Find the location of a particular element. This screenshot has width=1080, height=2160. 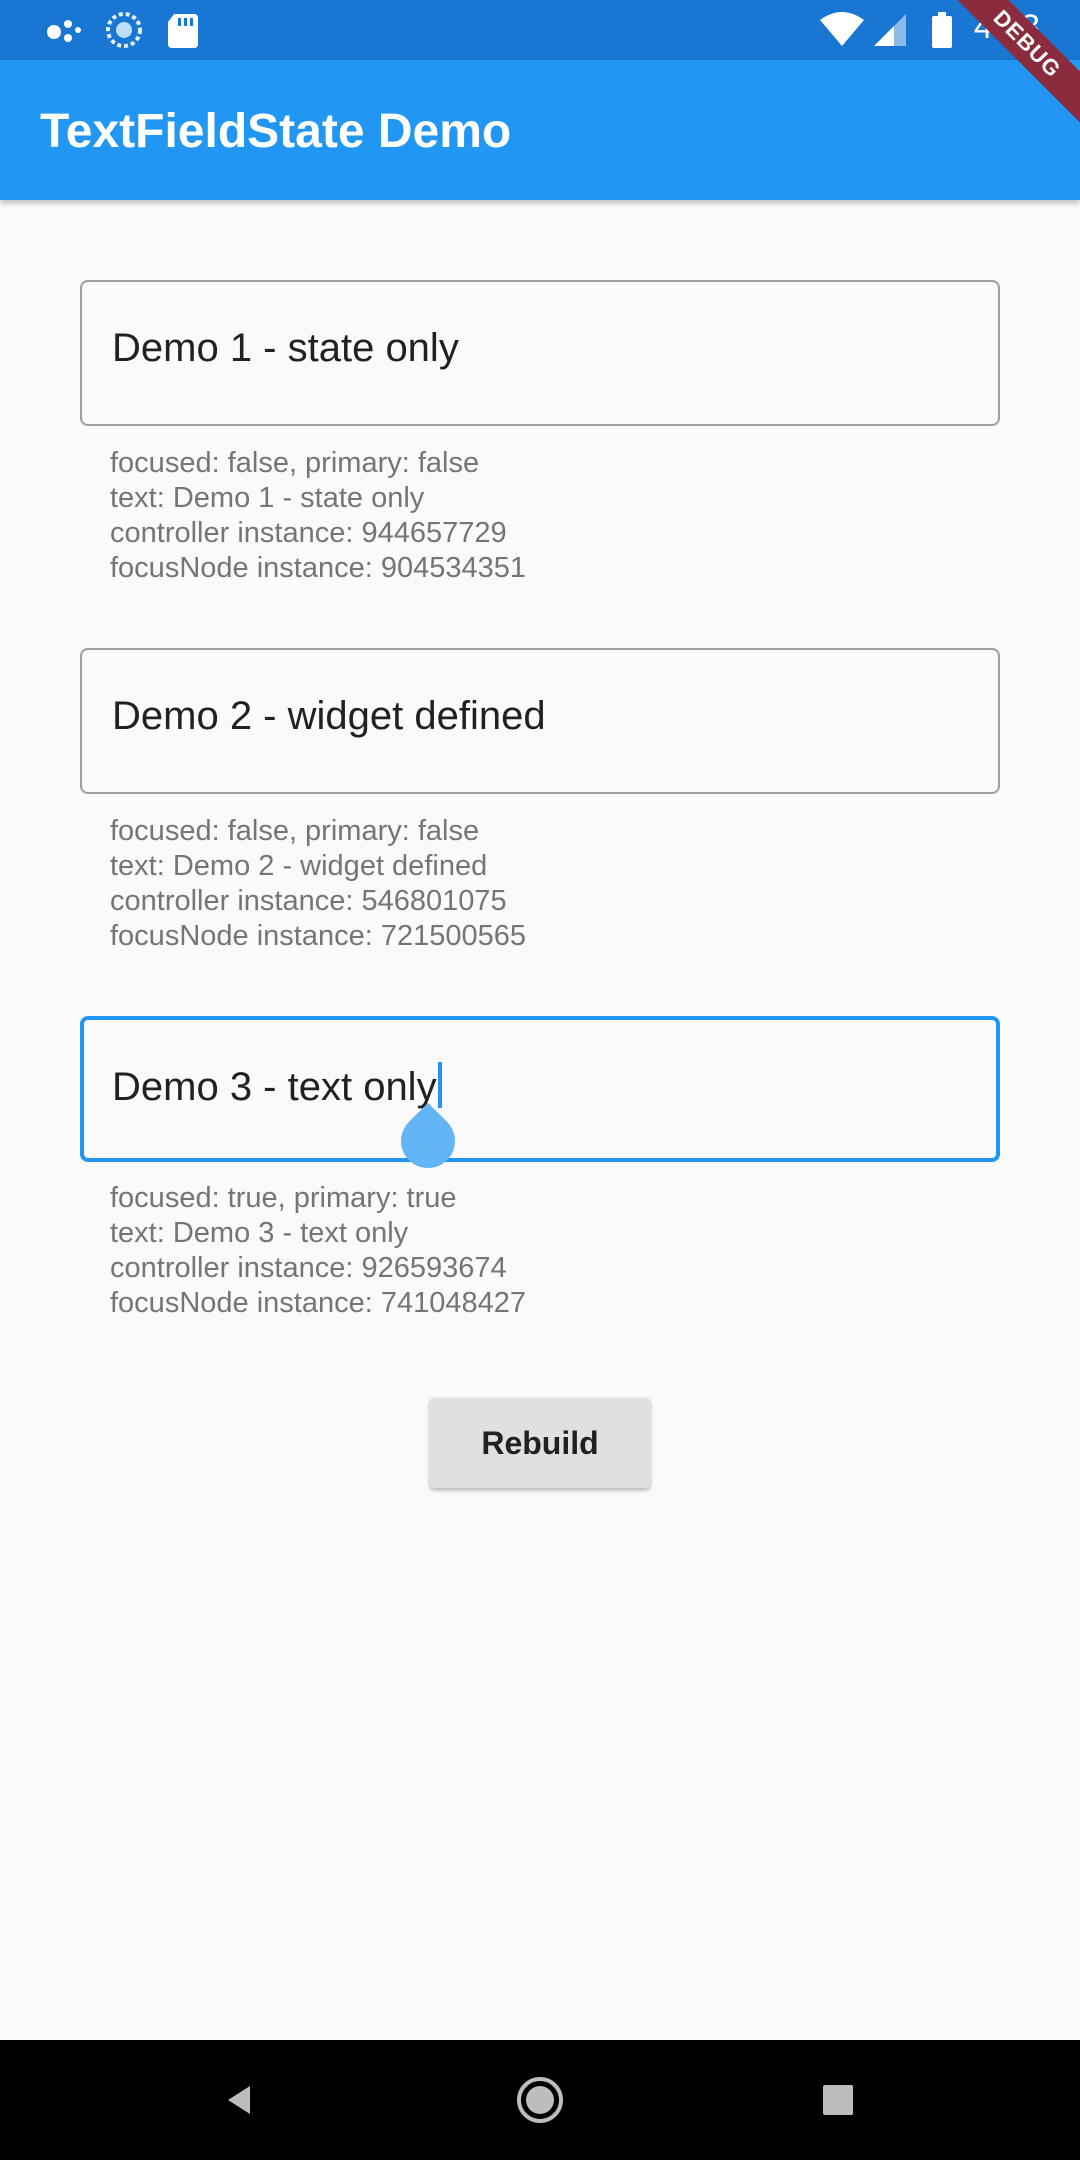

focus-status: focused: true, primary: true is located at coordinates (283, 1198).